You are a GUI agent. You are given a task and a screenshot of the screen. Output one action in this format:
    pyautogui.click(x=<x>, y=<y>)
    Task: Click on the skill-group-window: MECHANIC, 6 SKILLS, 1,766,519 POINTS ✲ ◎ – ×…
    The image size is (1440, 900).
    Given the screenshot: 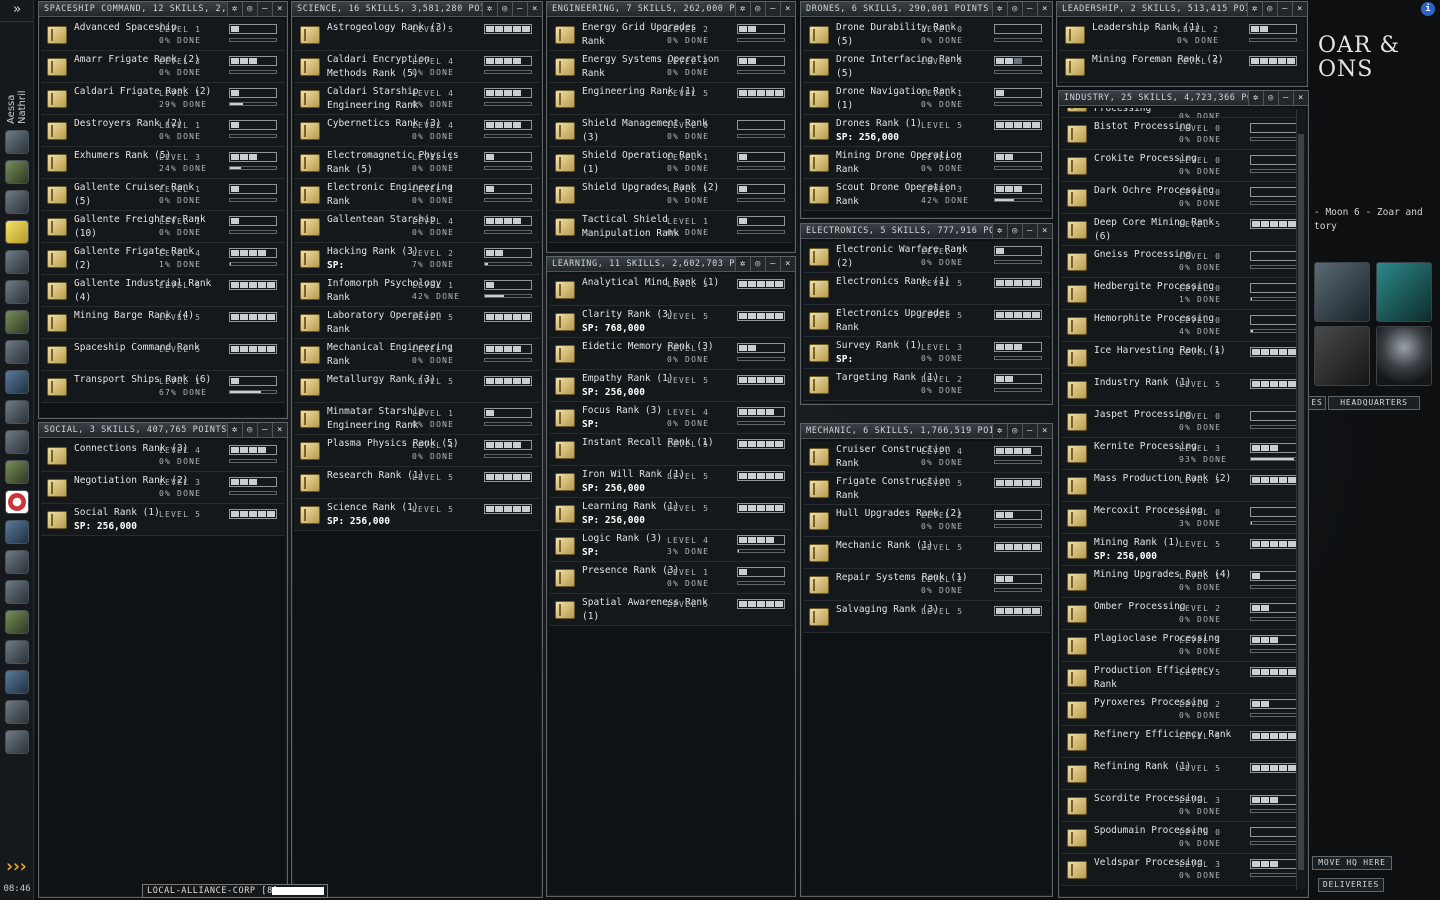 What is the action you would take?
    pyautogui.click(x=926, y=660)
    